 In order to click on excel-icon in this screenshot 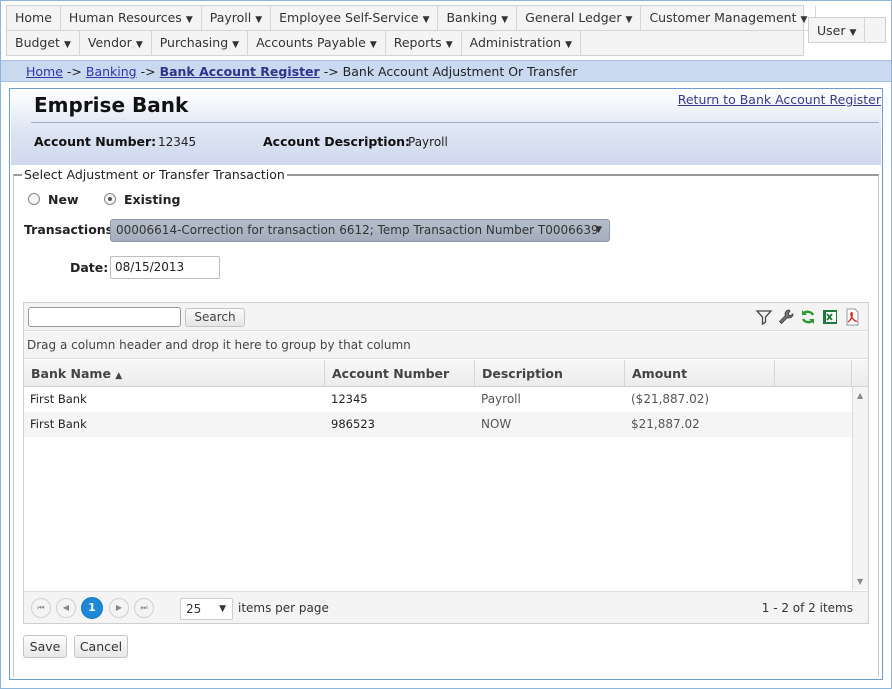, I will do `click(830, 317)`.